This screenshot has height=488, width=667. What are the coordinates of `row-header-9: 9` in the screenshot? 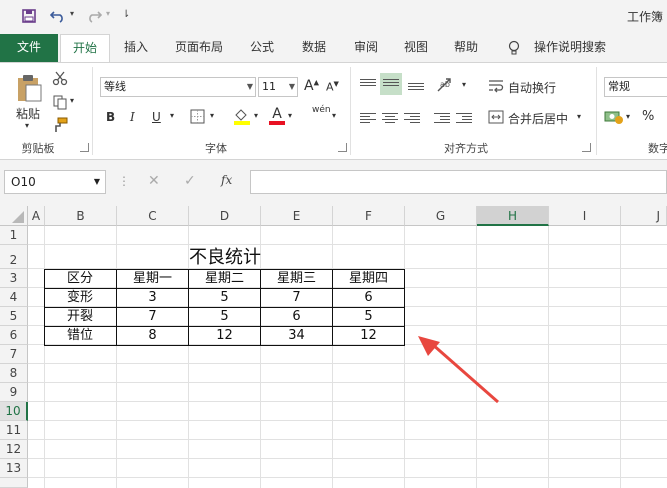 It's located at (14, 392).